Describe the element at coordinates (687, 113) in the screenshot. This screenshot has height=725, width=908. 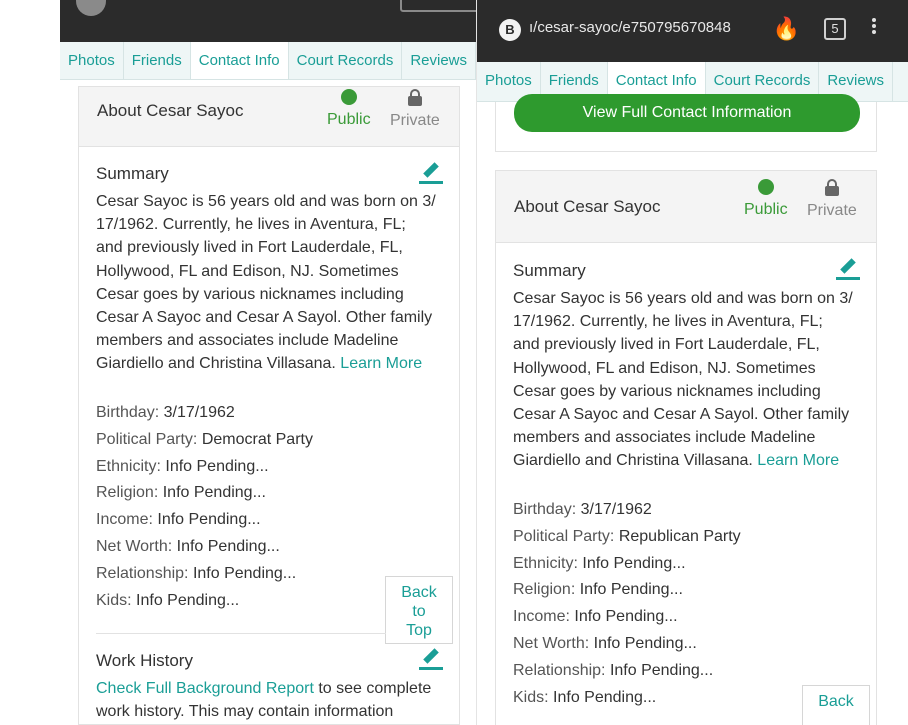
I see `view-contact-button: View Full Contact Information` at that location.